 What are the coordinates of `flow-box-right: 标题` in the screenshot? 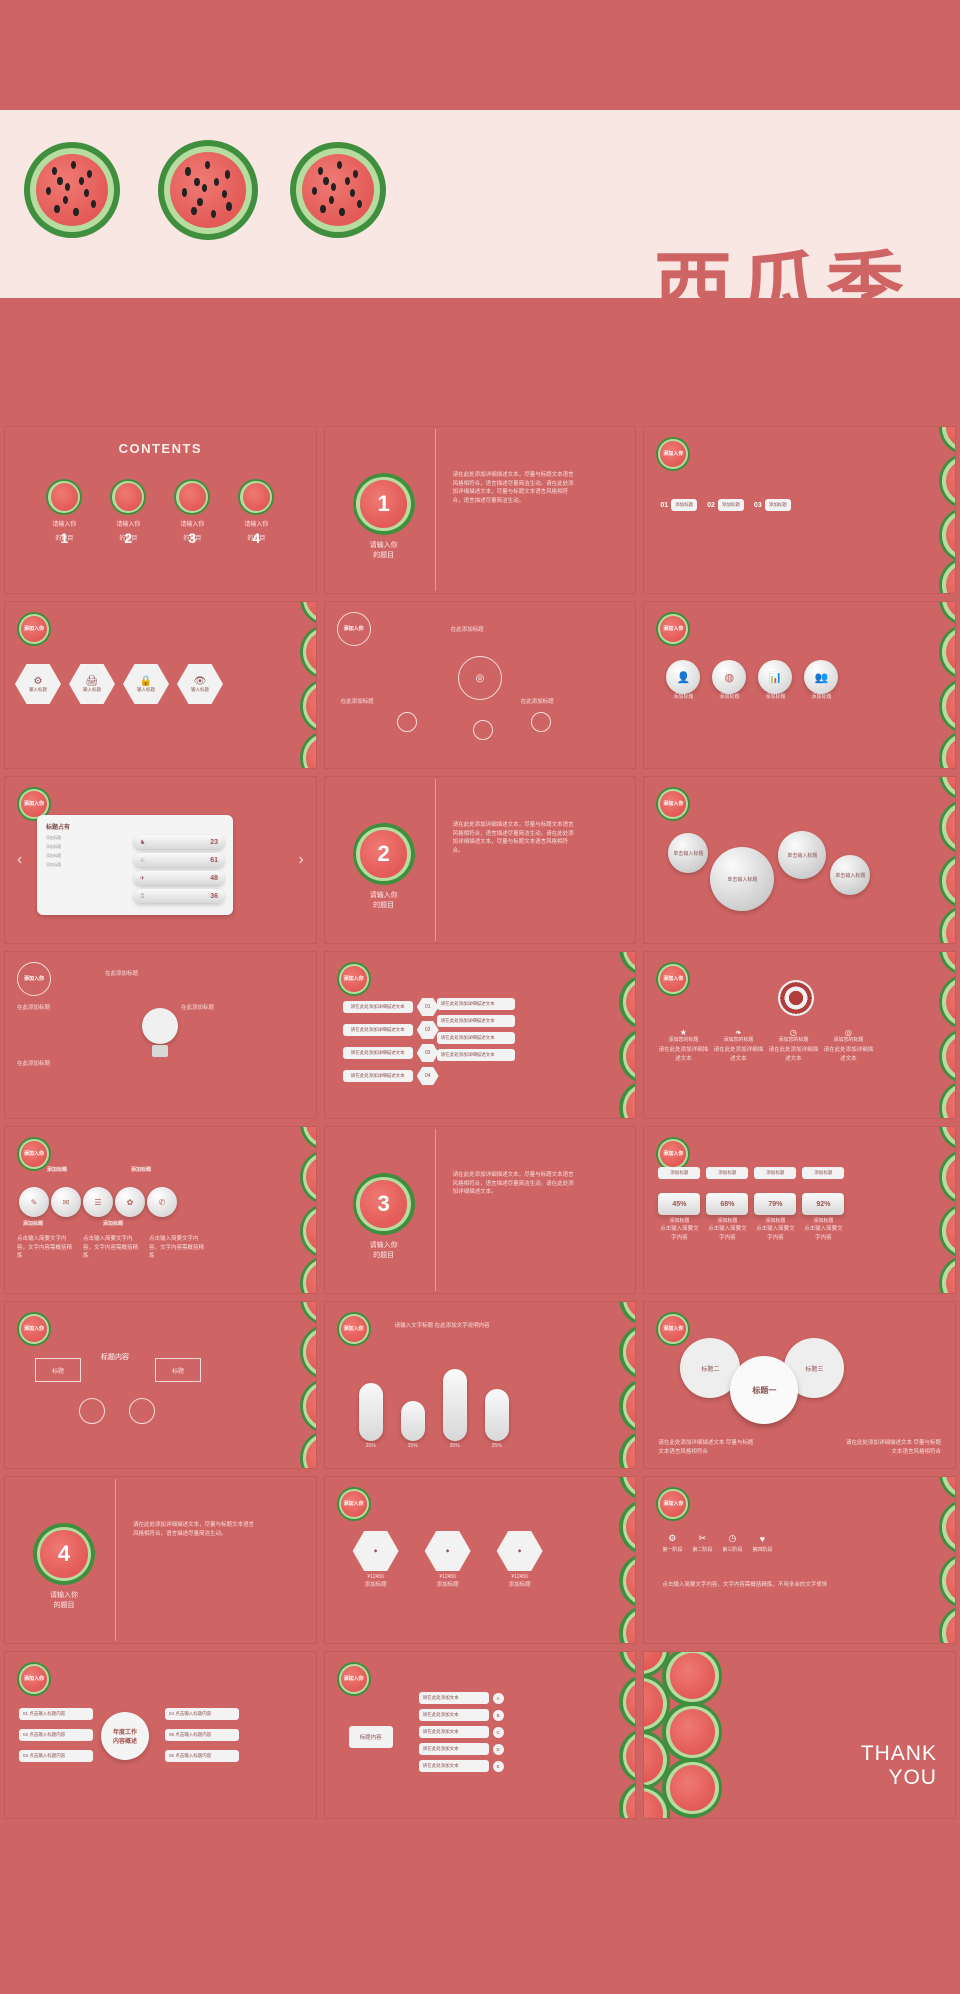 It's located at (178, 1370).